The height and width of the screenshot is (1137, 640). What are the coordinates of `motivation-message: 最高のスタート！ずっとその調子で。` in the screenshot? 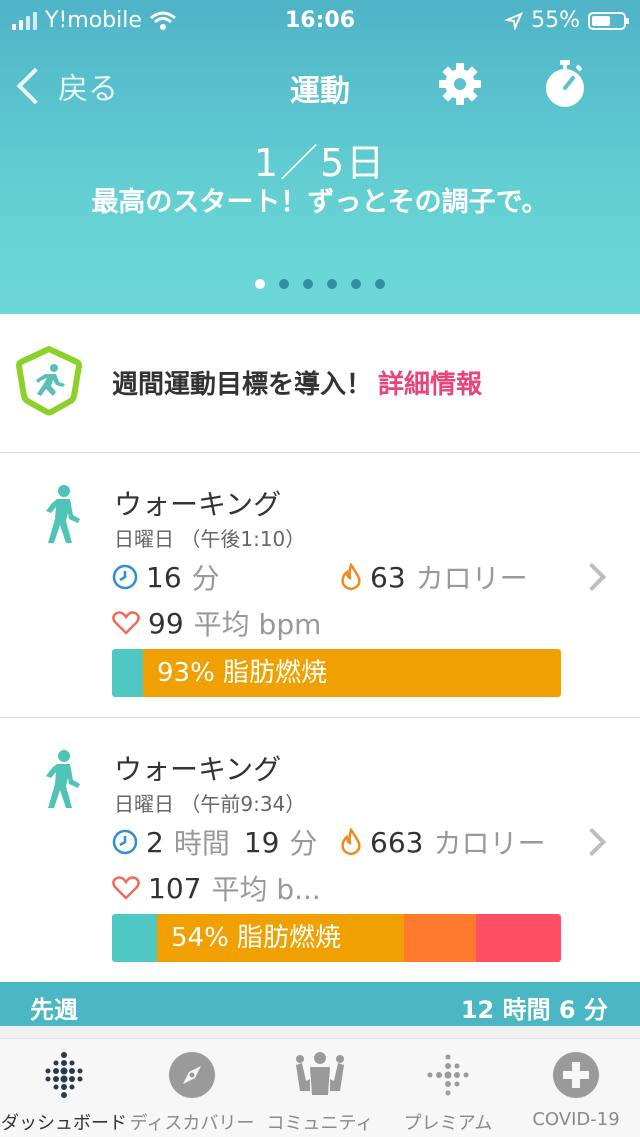 It's located at (320, 202).